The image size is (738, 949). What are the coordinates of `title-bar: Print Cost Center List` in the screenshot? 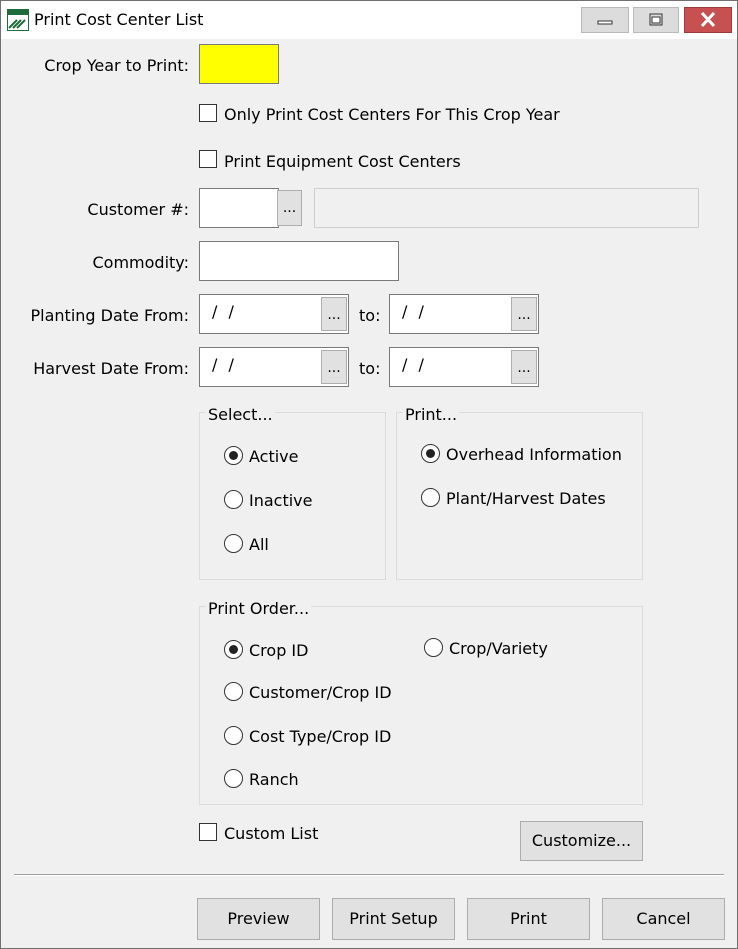 It's located at (369, 20).